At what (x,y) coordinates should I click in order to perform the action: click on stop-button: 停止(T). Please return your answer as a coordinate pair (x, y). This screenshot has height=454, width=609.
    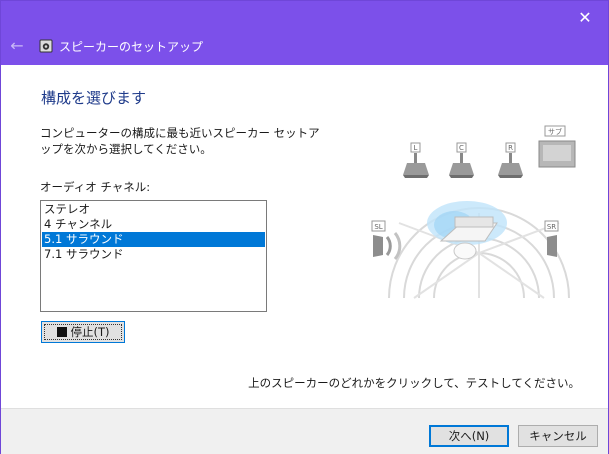
    Looking at the image, I should click on (83, 332).